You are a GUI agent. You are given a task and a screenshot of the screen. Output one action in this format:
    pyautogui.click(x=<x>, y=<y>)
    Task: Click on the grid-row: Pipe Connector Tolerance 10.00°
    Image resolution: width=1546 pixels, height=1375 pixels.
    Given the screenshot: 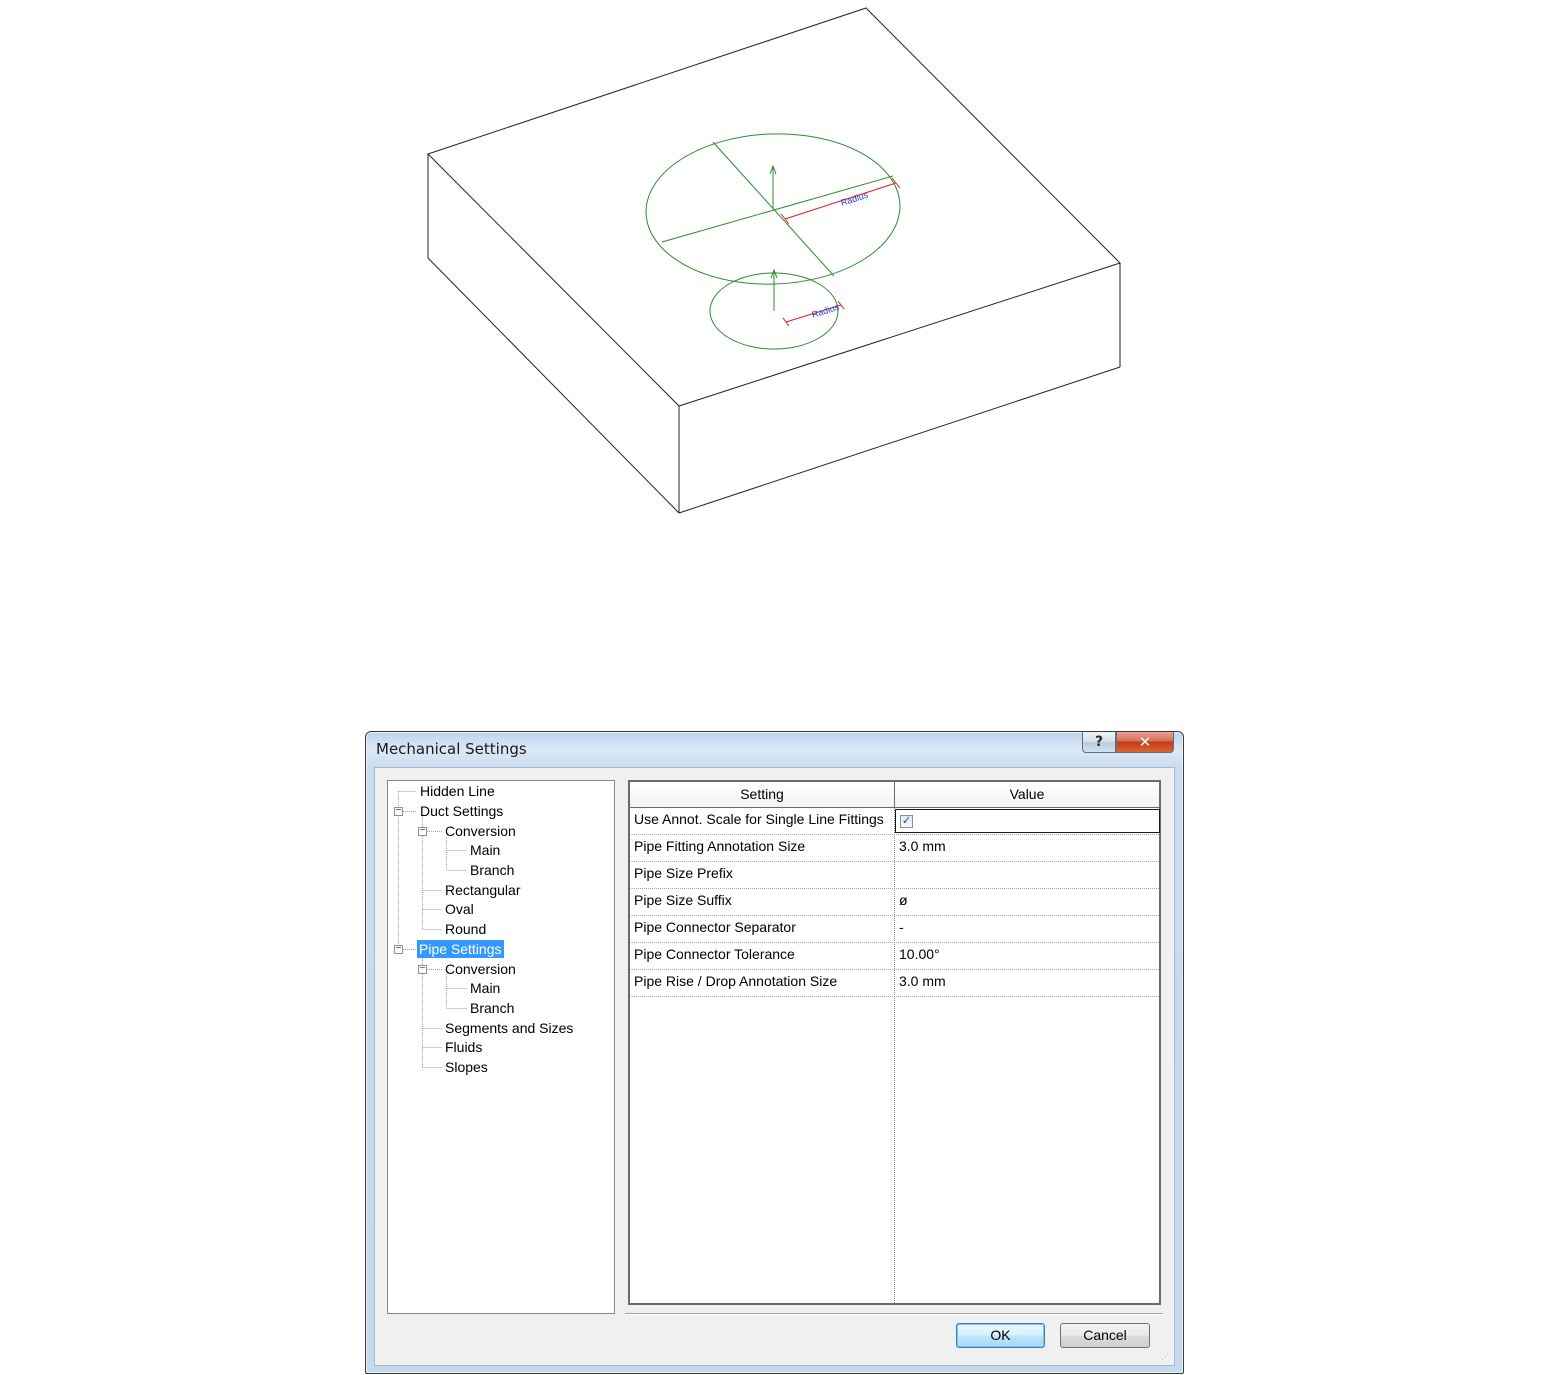 What is the action you would take?
    pyautogui.click(x=894, y=956)
    